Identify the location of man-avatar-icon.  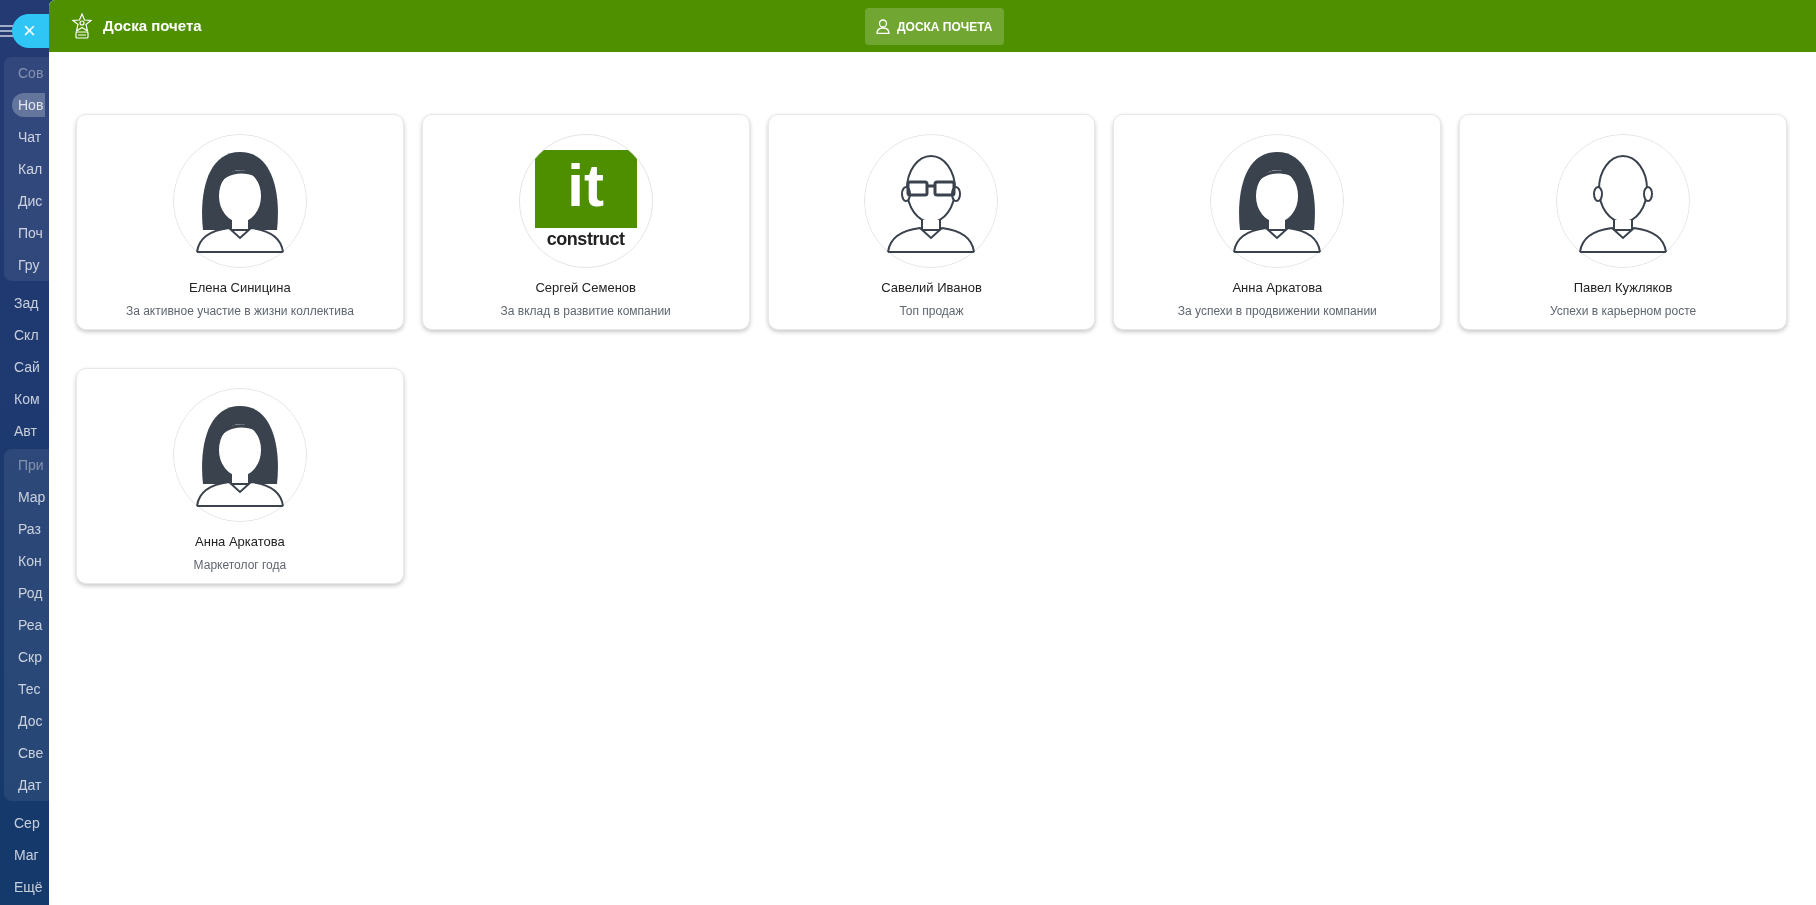
(1623, 201).